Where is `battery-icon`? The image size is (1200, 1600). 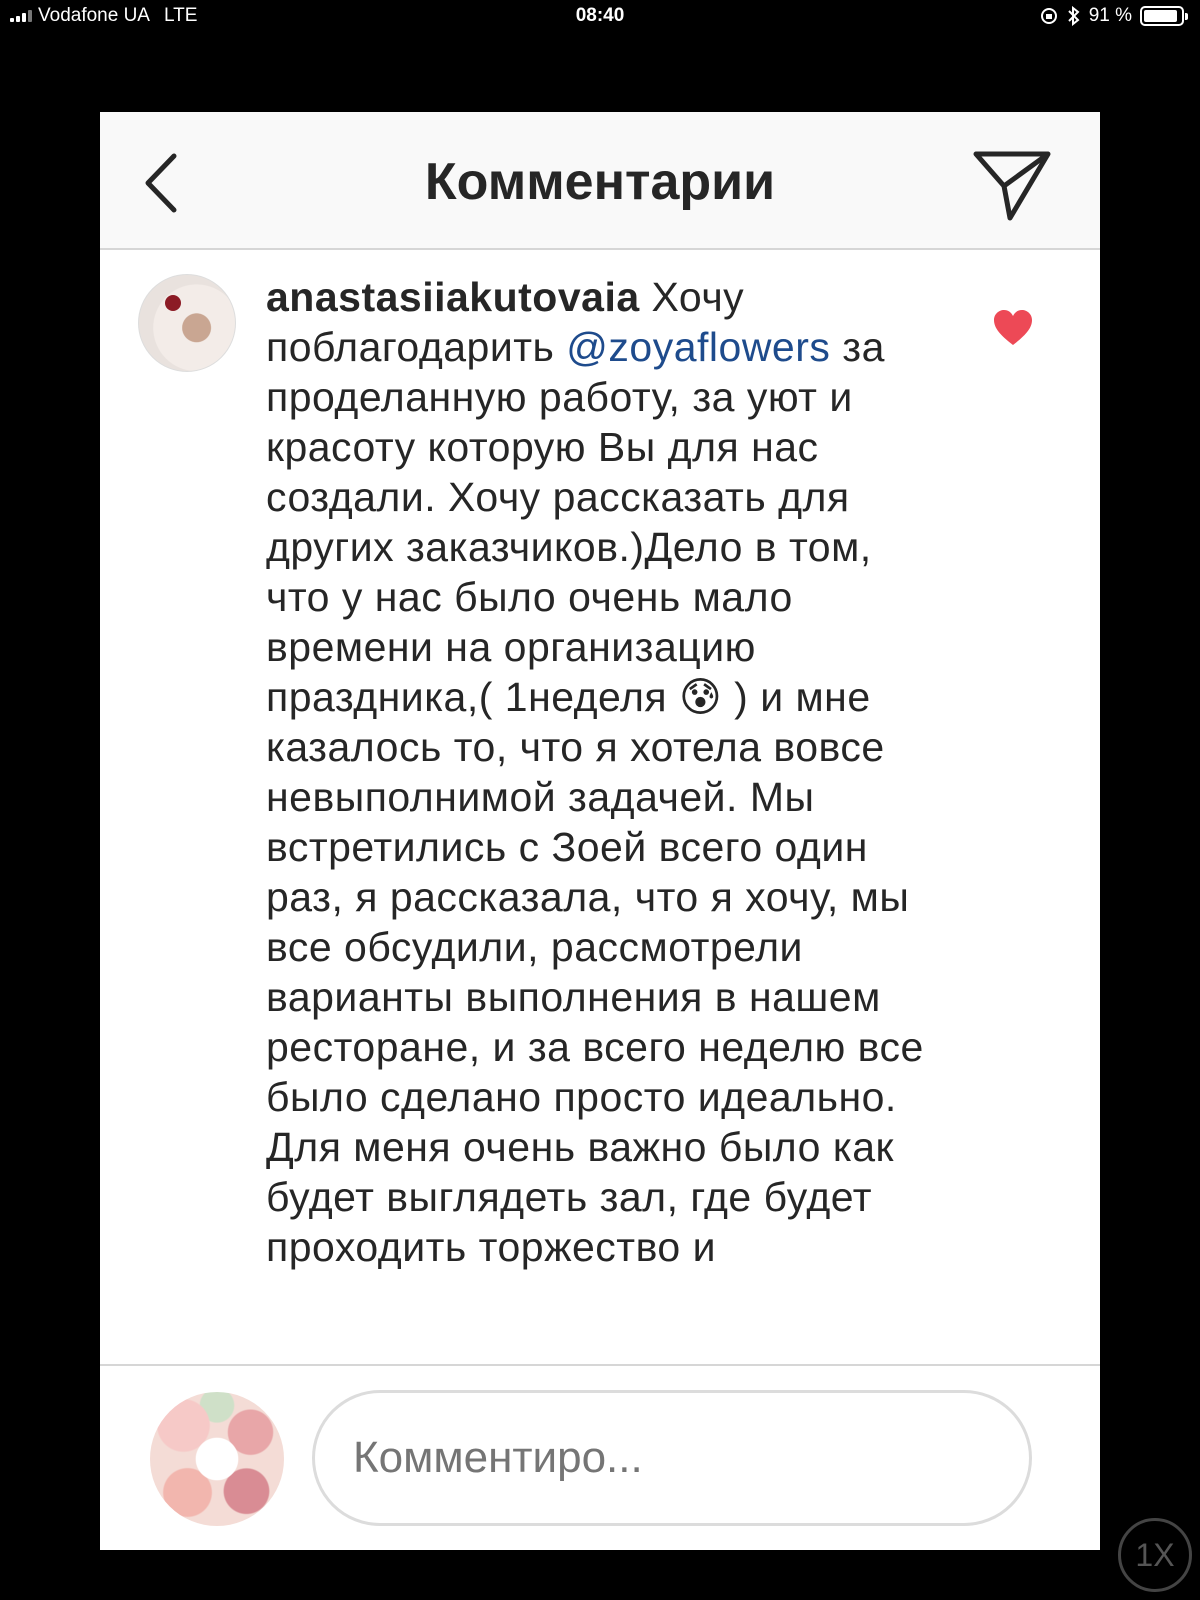
battery-icon is located at coordinates (1164, 16).